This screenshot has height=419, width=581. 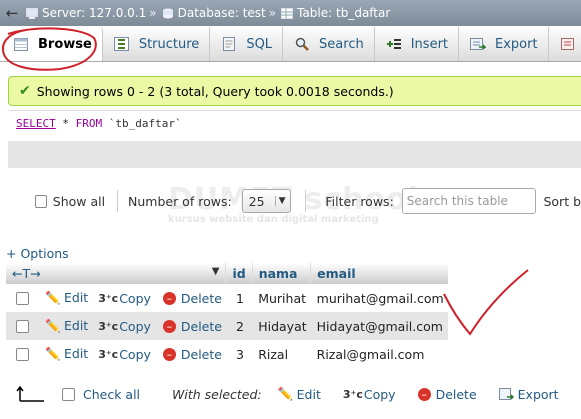 What do you see at coordinates (469, 201) in the screenshot?
I see `filter-rows-input: Search this table` at bounding box center [469, 201].